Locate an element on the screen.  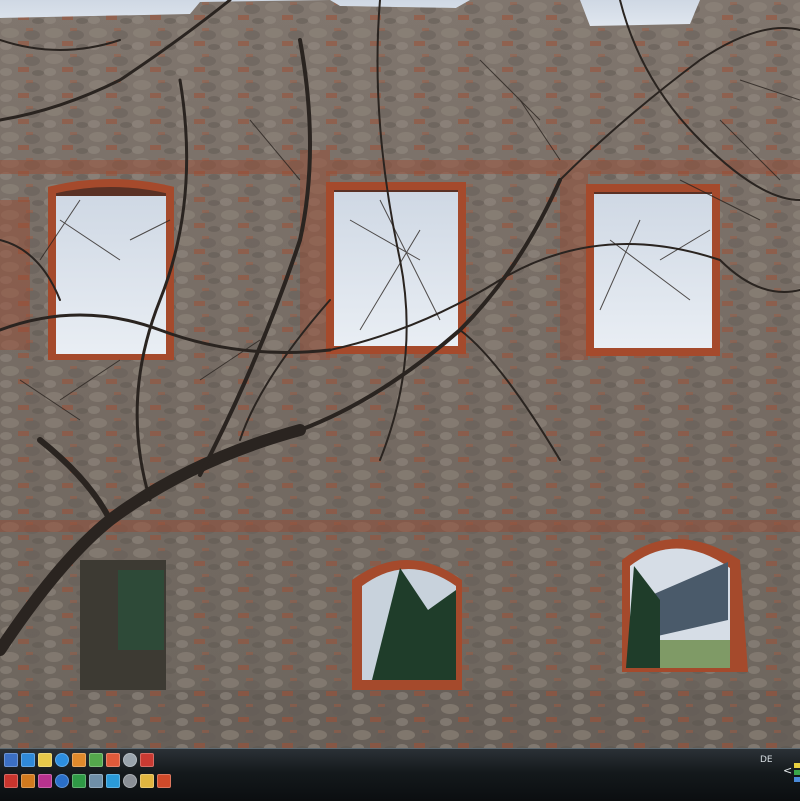
system-tray-icons is located at coordinates (797, 773).